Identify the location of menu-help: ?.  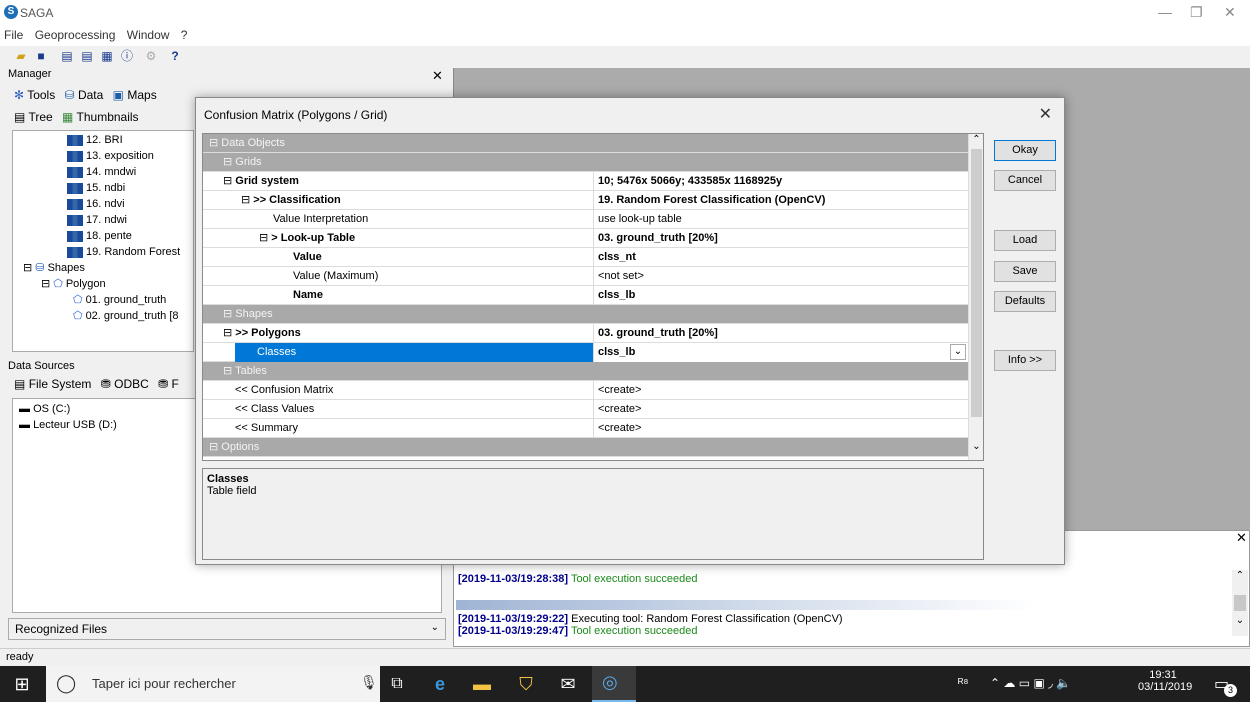
(184, 35).